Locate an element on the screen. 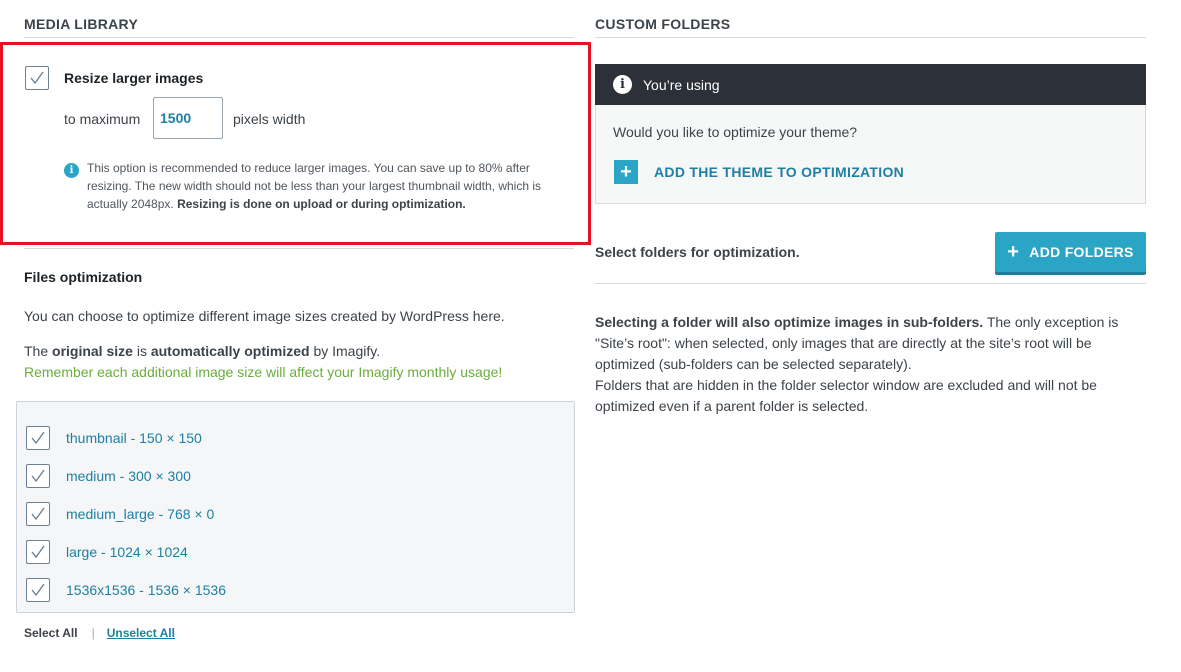 This screenshot has height=672, width=1181. list-item: thumbnail - 150 × 150 is located at coordinates (300, 438).